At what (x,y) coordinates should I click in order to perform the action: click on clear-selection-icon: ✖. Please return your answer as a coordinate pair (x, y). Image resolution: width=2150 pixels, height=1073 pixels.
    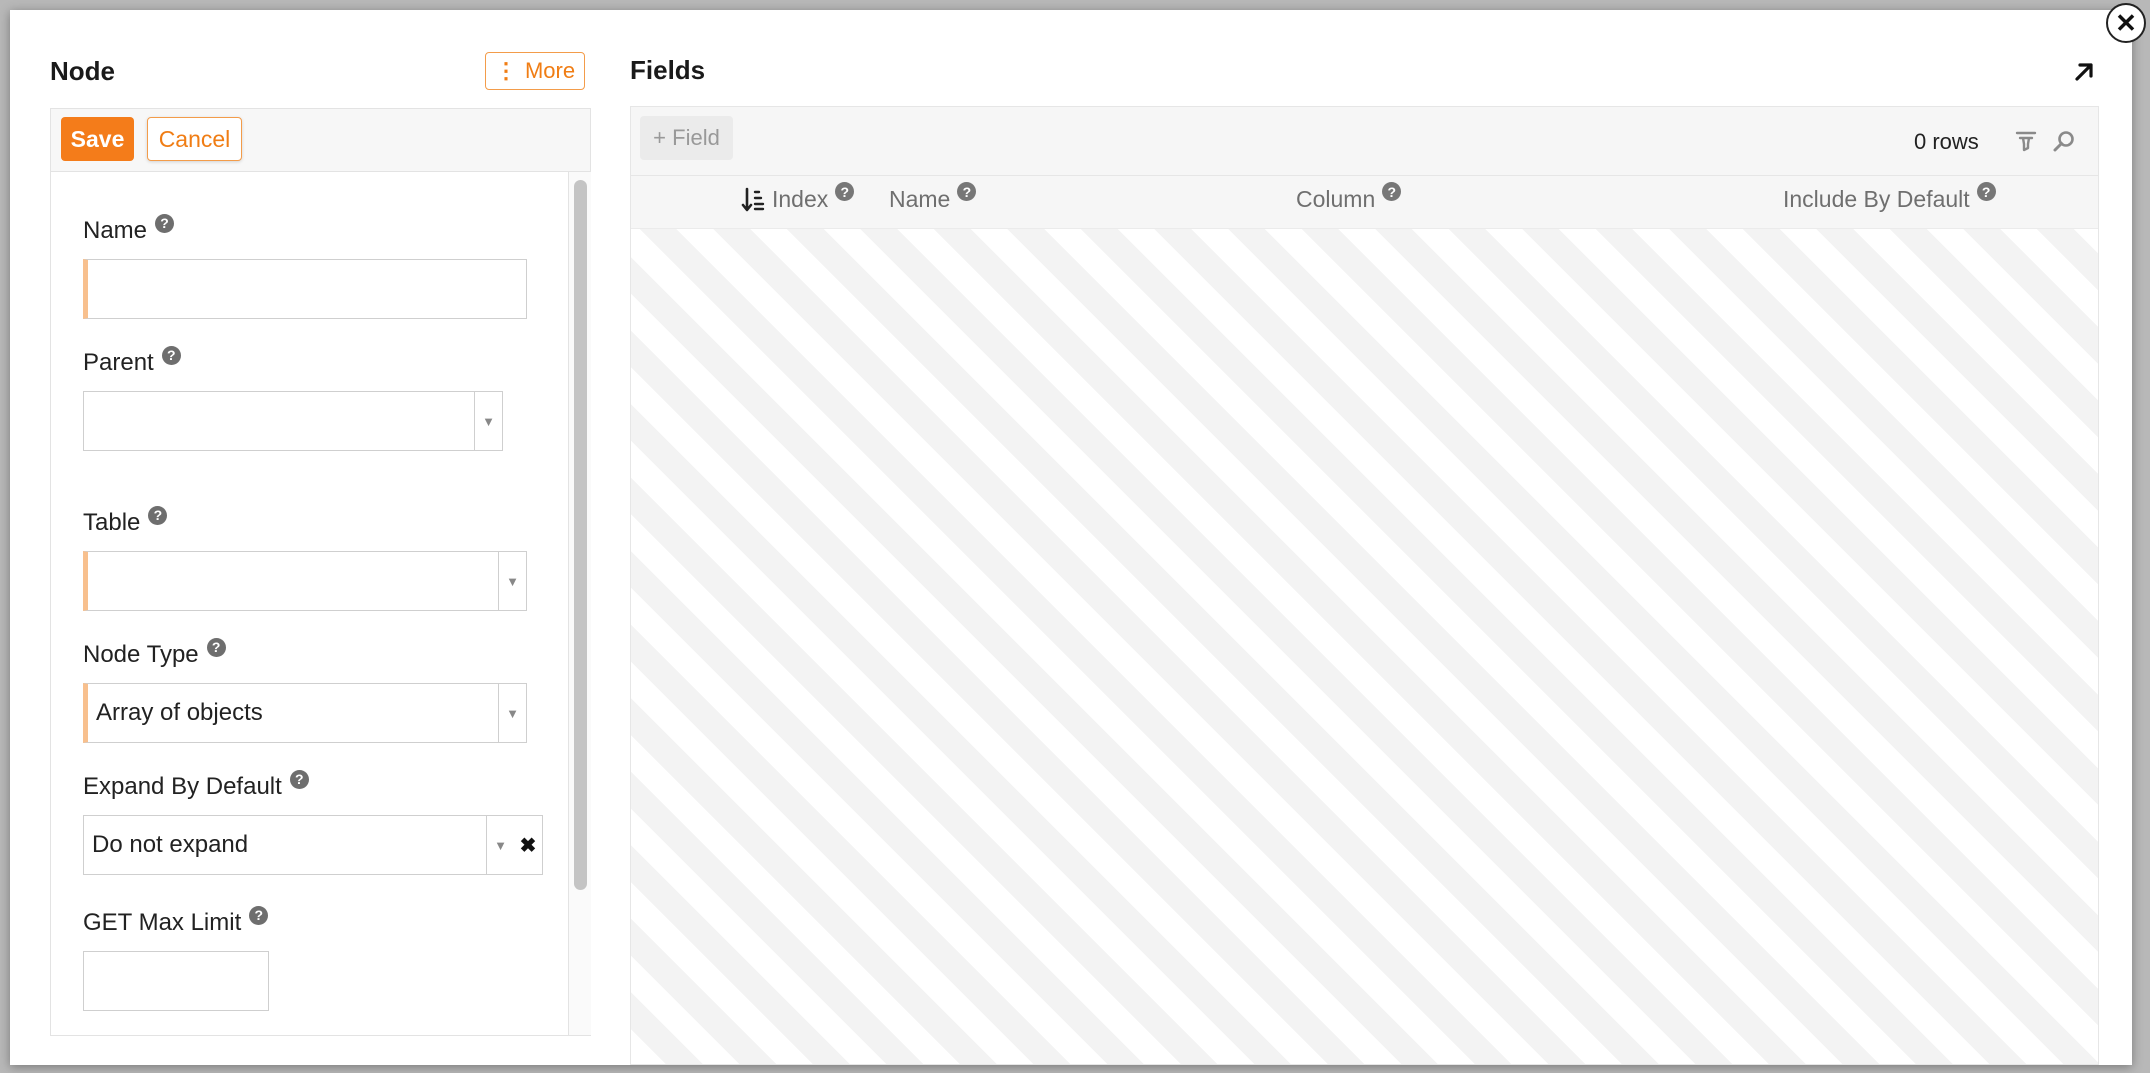
    Looking at the image, I should click on (528, 845).